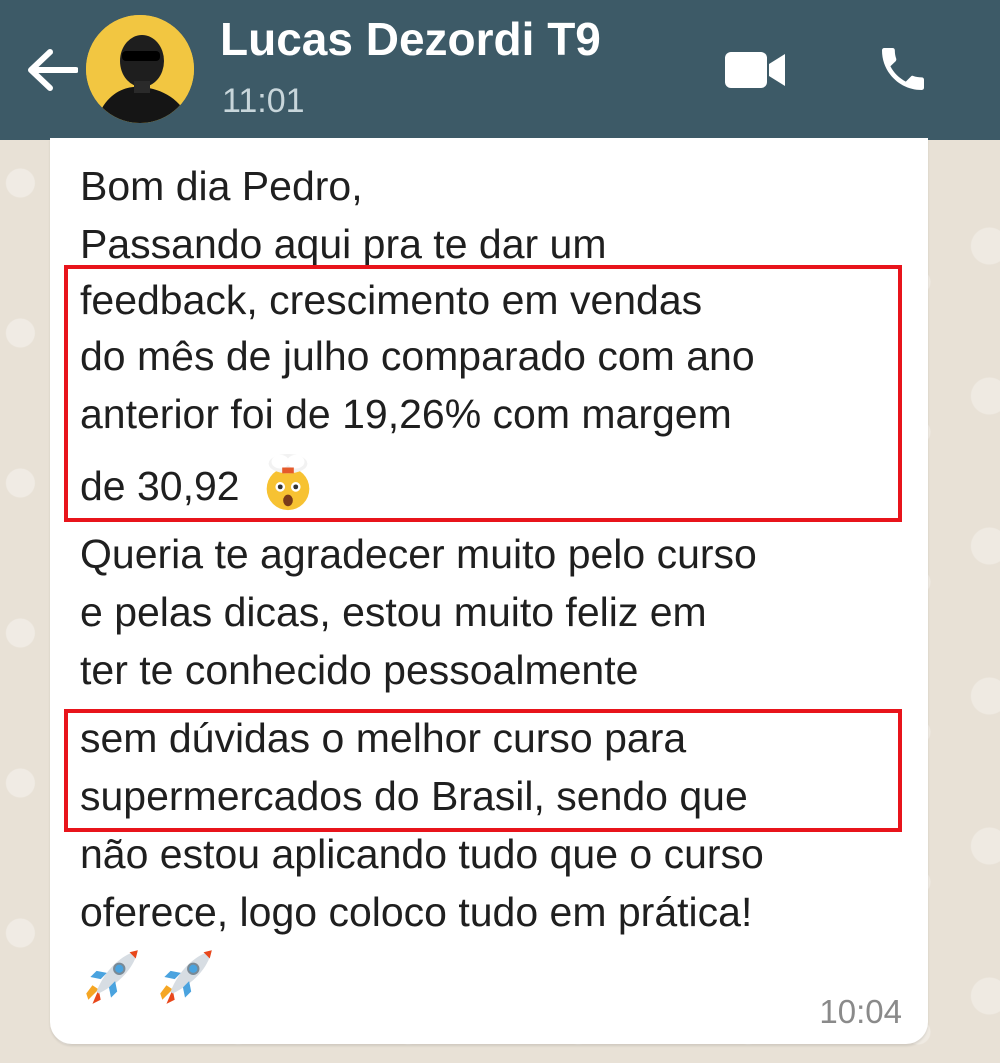 The height and width of the screenshot is (1063, 1000). I want to click on message-line: não estou aplicando tudo que o curso, so click(422, 854).